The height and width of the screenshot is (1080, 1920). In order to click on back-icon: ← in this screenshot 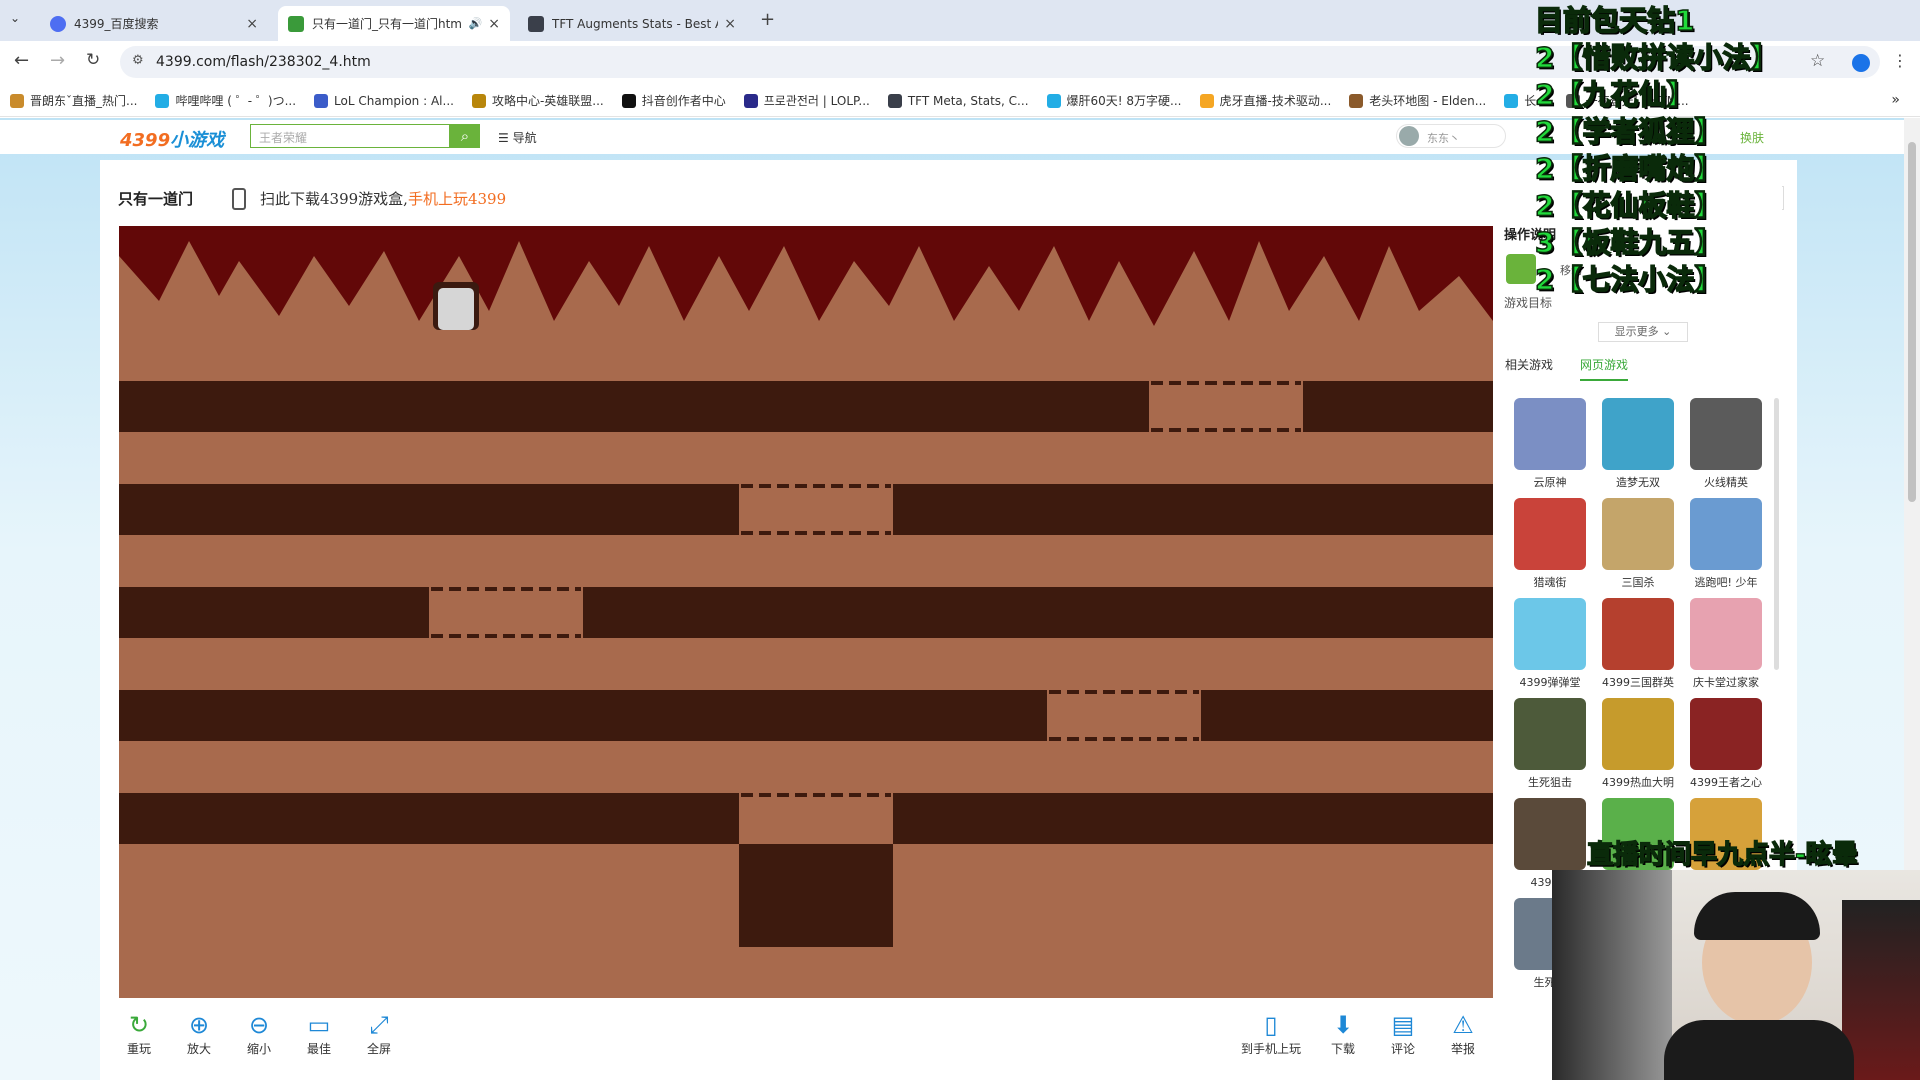, I will do `click(21, 60)`.